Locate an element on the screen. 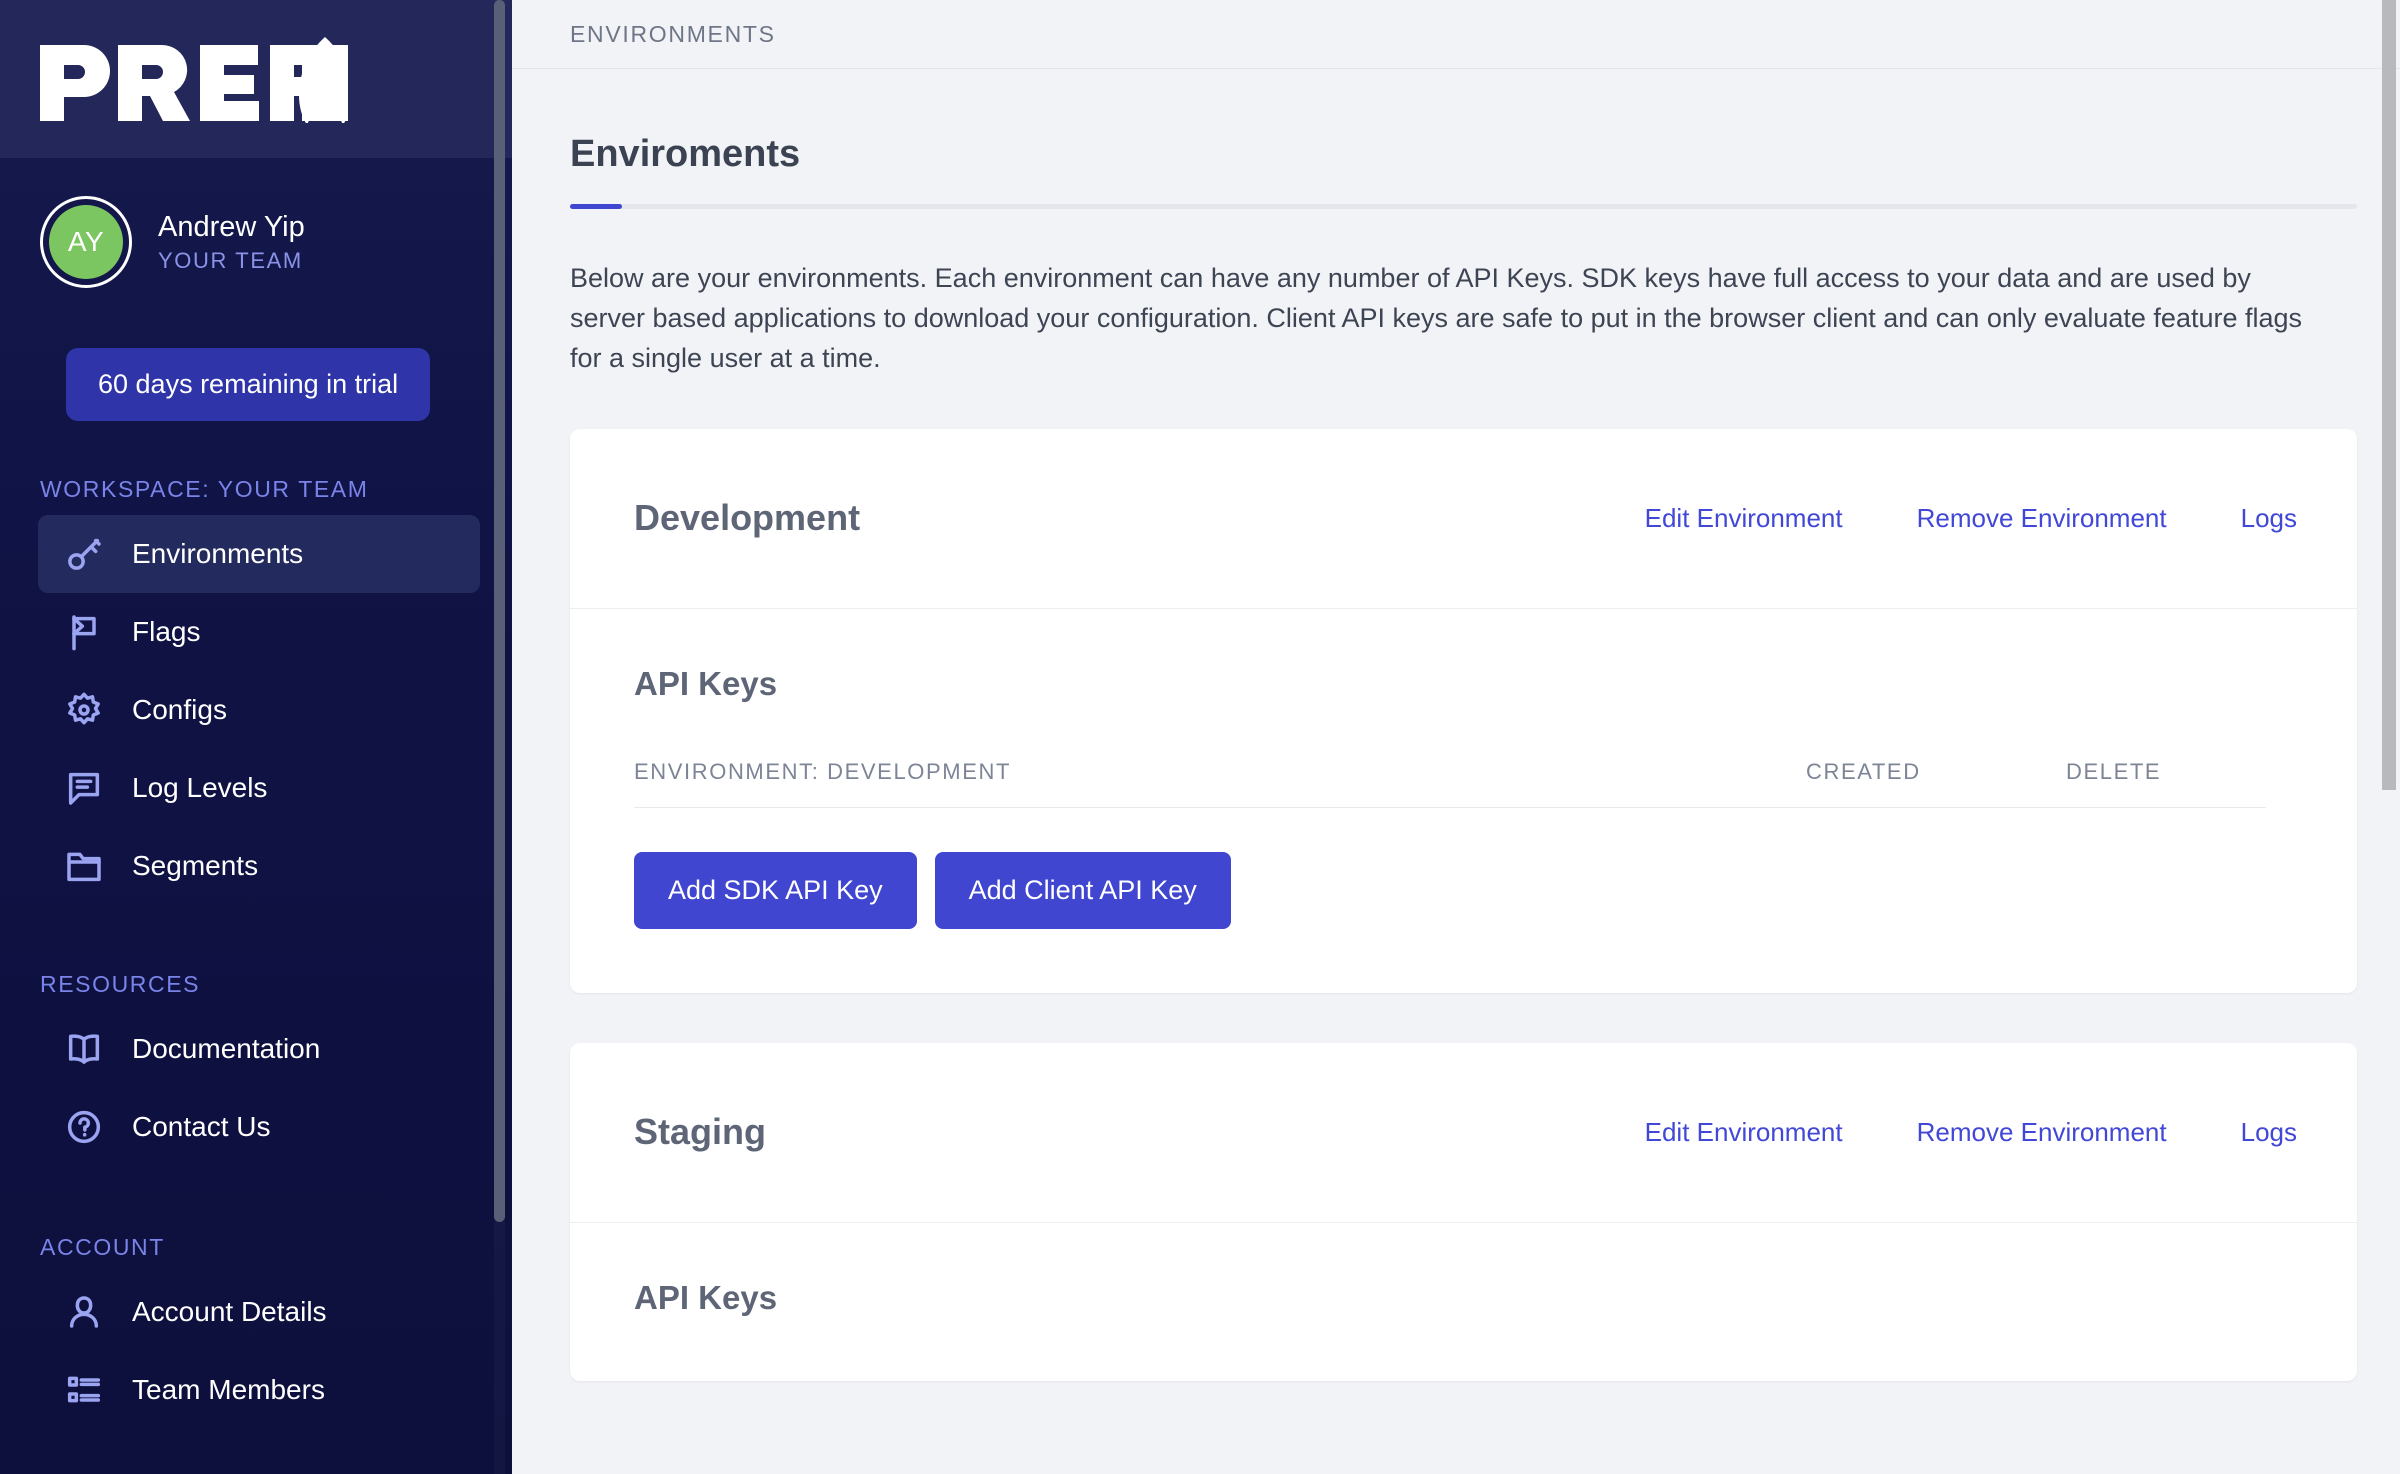 This screenshot has width=2400, height=1474. sidebar-item-segments: Segments is located at coordinates (259, 866).